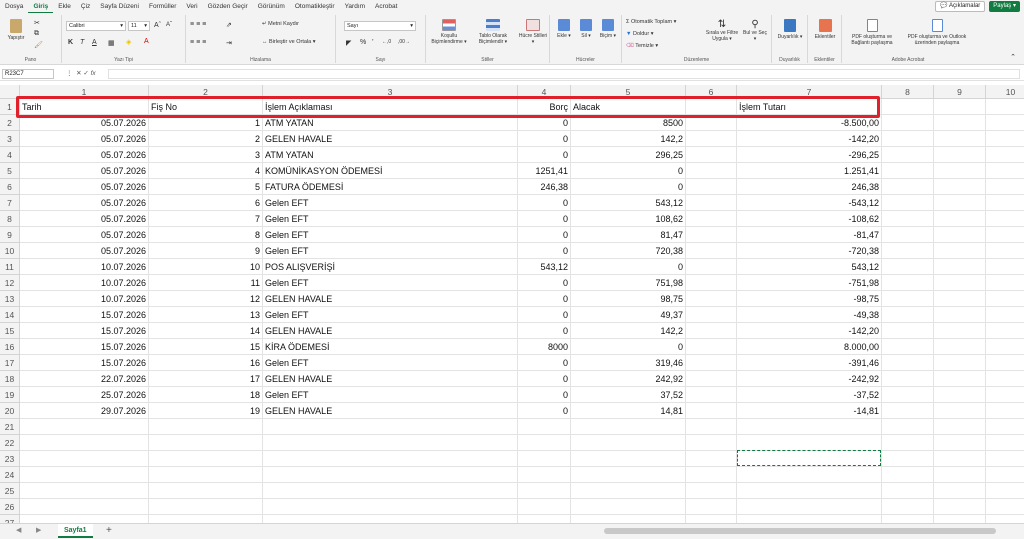  Describe the element at coordinates (564, 29) in the screenshot. I see `insert-cells-button: Ekle ▾` at that location.